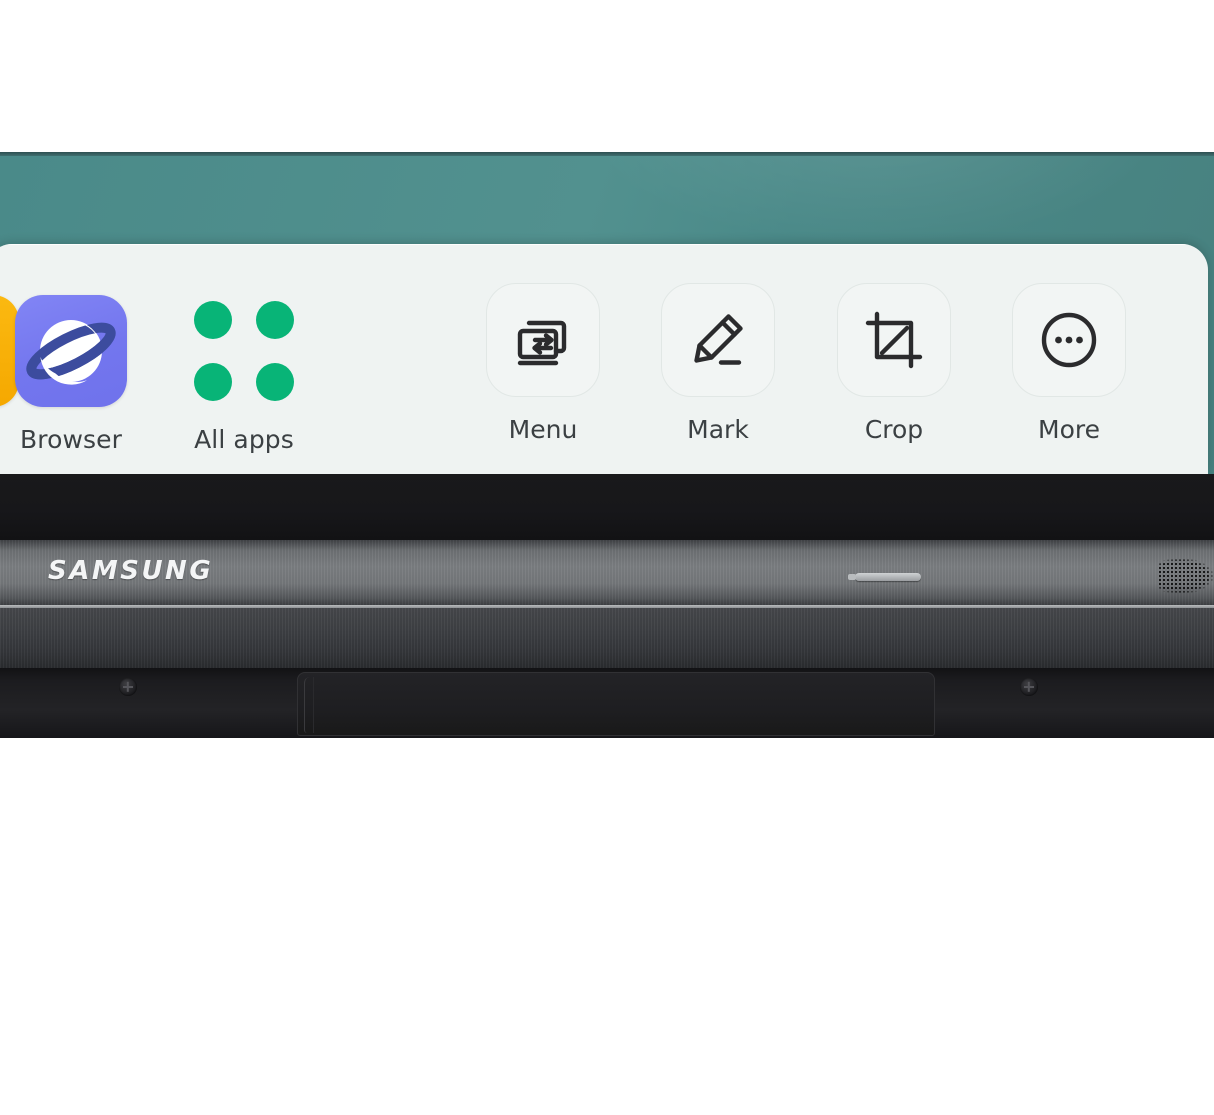  I want to click on screen-top-edge, so click(607, 154).